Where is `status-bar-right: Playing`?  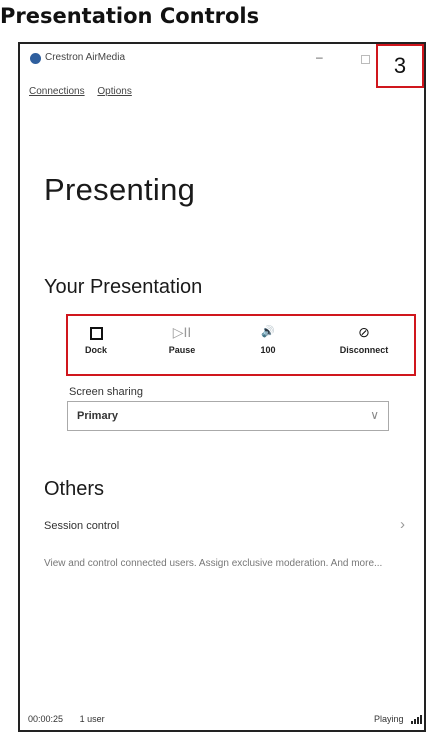
status-bar-right: Playing is located at coordinates (398, 719).